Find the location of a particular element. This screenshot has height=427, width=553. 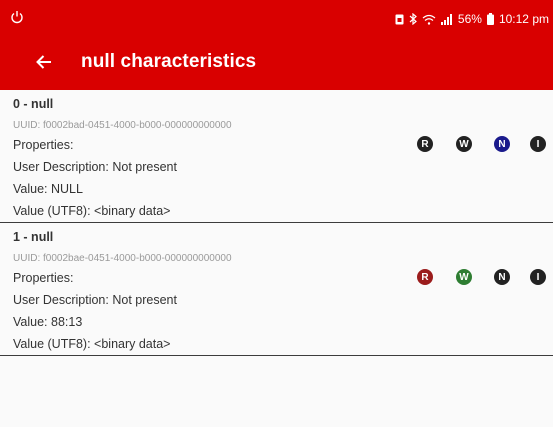

status-time: 10:12 pm is located at coordinates (523, 19).